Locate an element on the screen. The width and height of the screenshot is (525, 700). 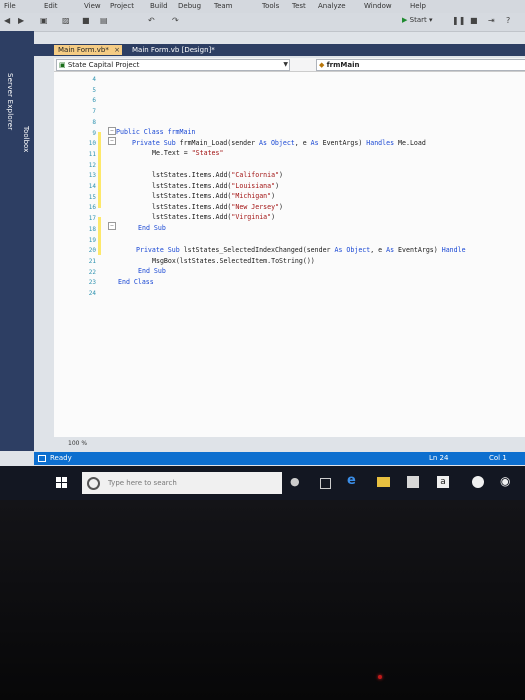
chrome-icon: ◉ is located at coordinates (506, 481).